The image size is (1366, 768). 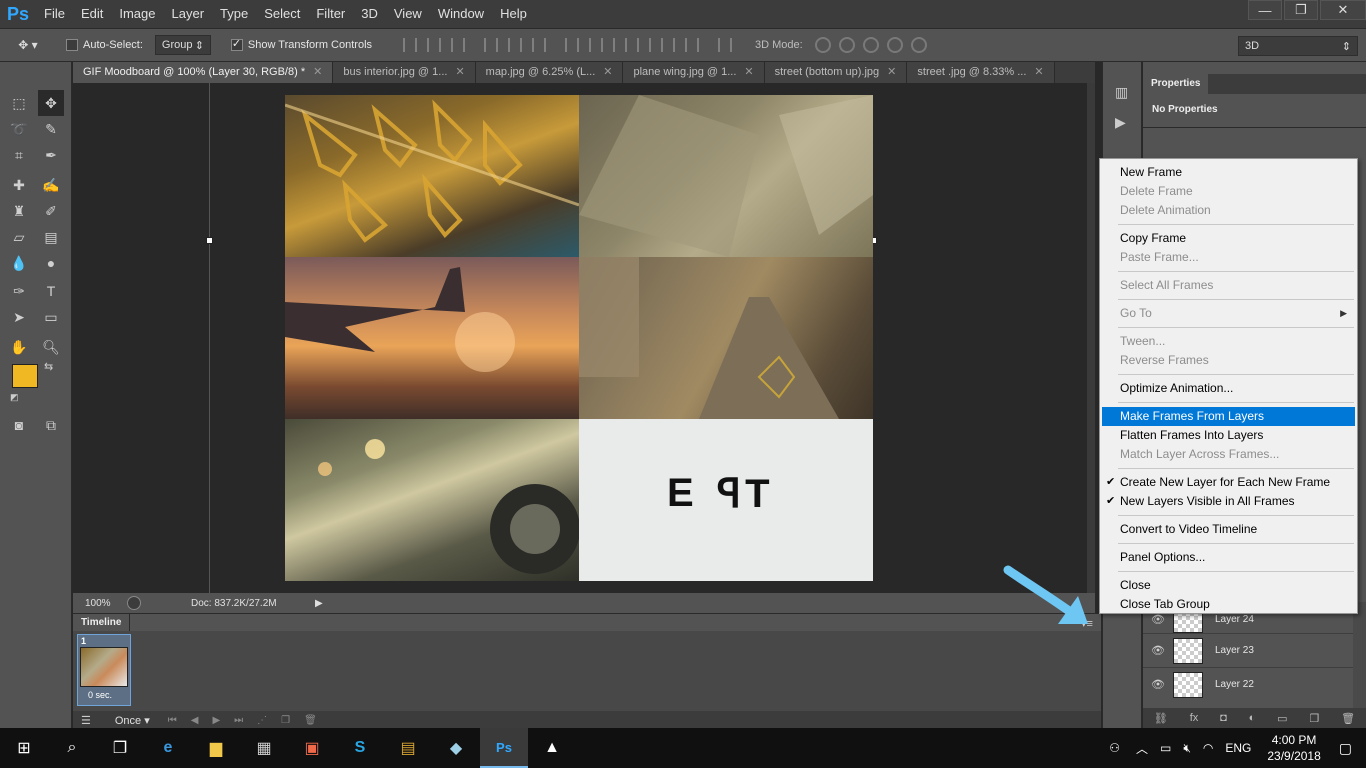 I want to click on crop-tool-icon: ⌗, so click(x=19, y=155).